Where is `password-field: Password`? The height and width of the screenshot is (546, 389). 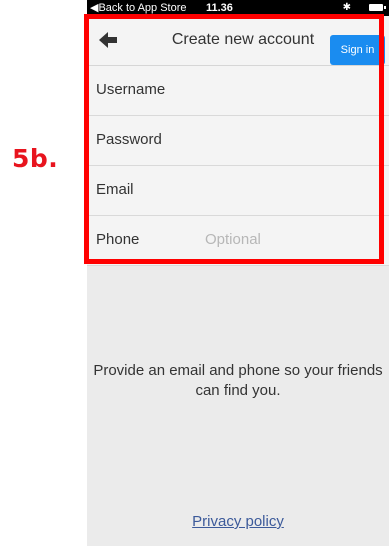 password-field: Password is located at coordinates (238, 141).